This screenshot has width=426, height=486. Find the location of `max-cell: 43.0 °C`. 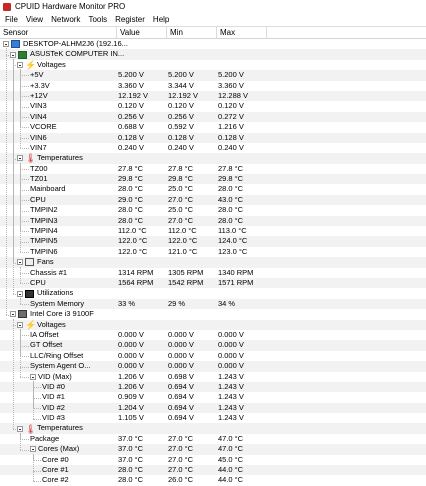

max-cell: 43.0 °C is located at coordinates (231, 199).